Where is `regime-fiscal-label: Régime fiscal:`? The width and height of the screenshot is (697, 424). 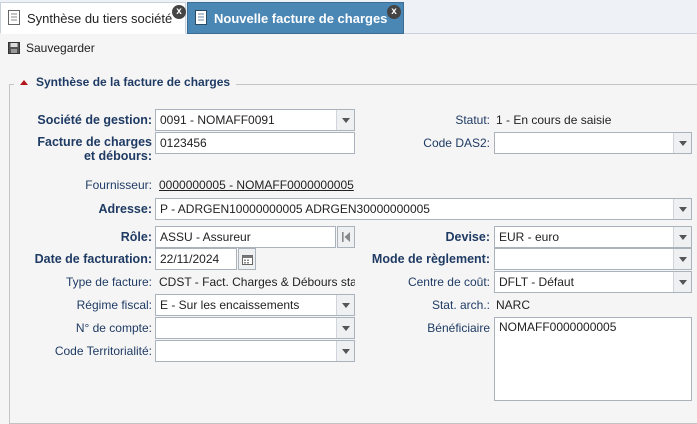
regime-fiscal-label: Régime fiscal: is located at coordinates (114, 305).